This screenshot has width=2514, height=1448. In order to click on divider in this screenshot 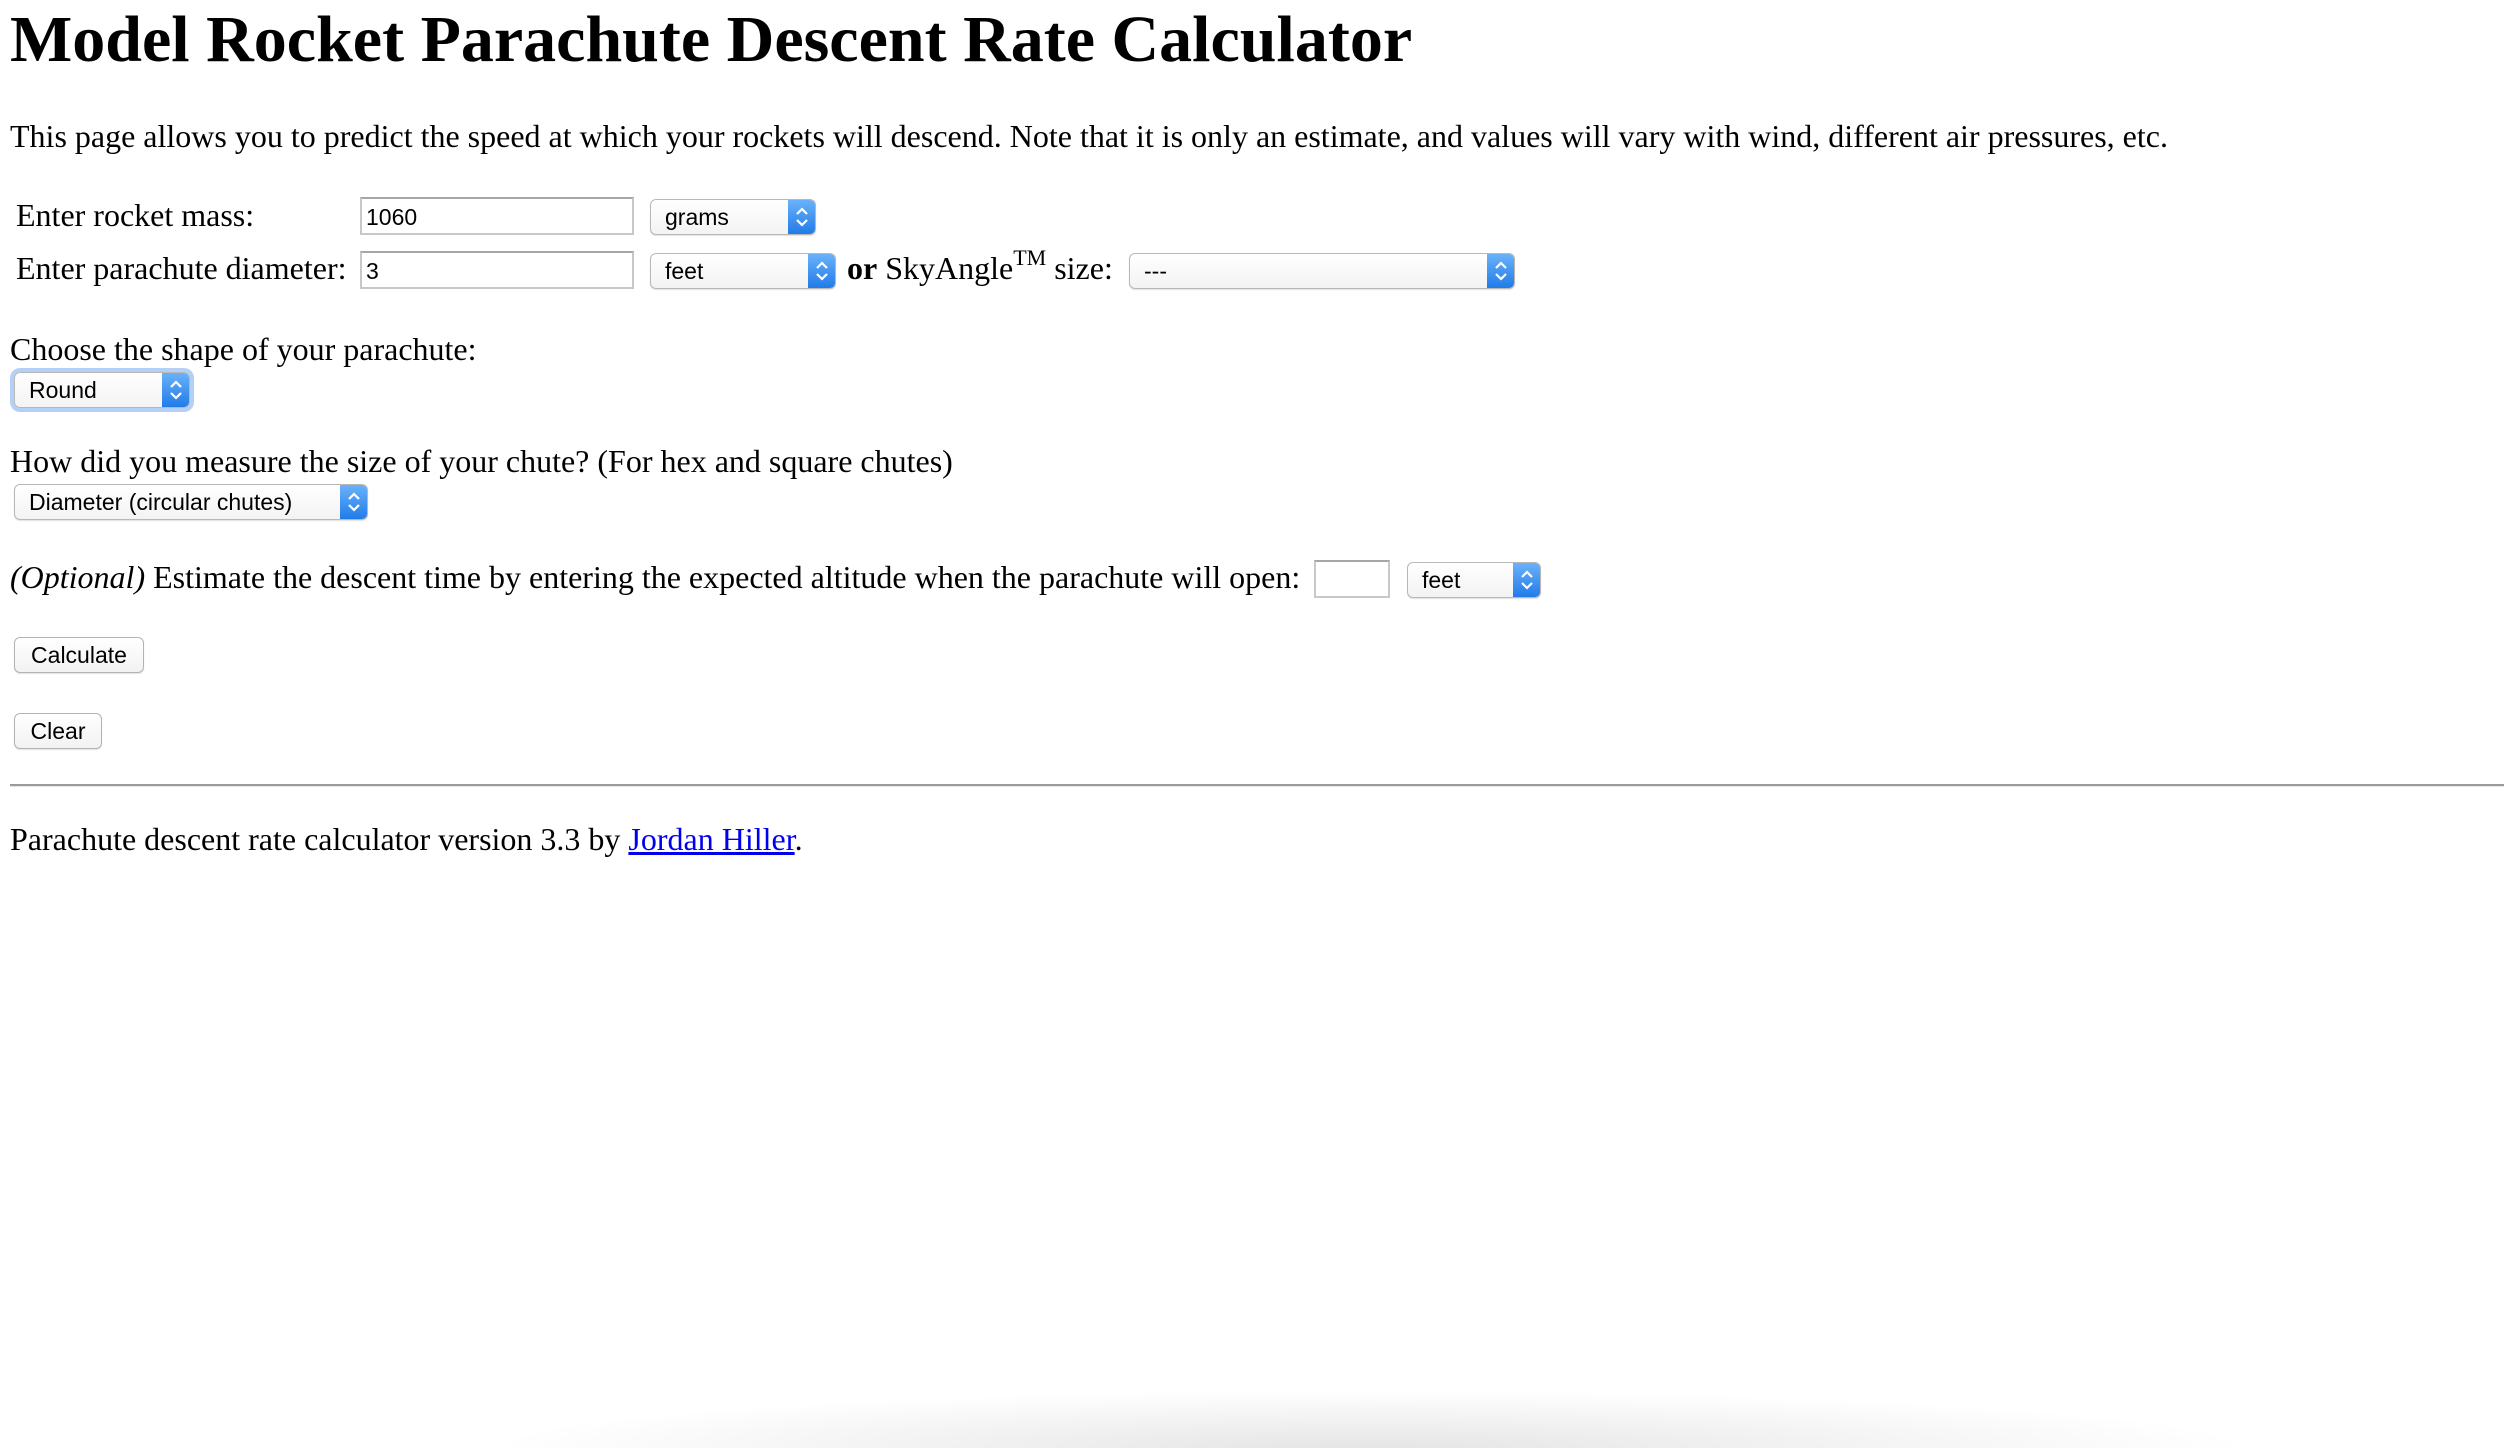, I will do `click(1257, 785)`.